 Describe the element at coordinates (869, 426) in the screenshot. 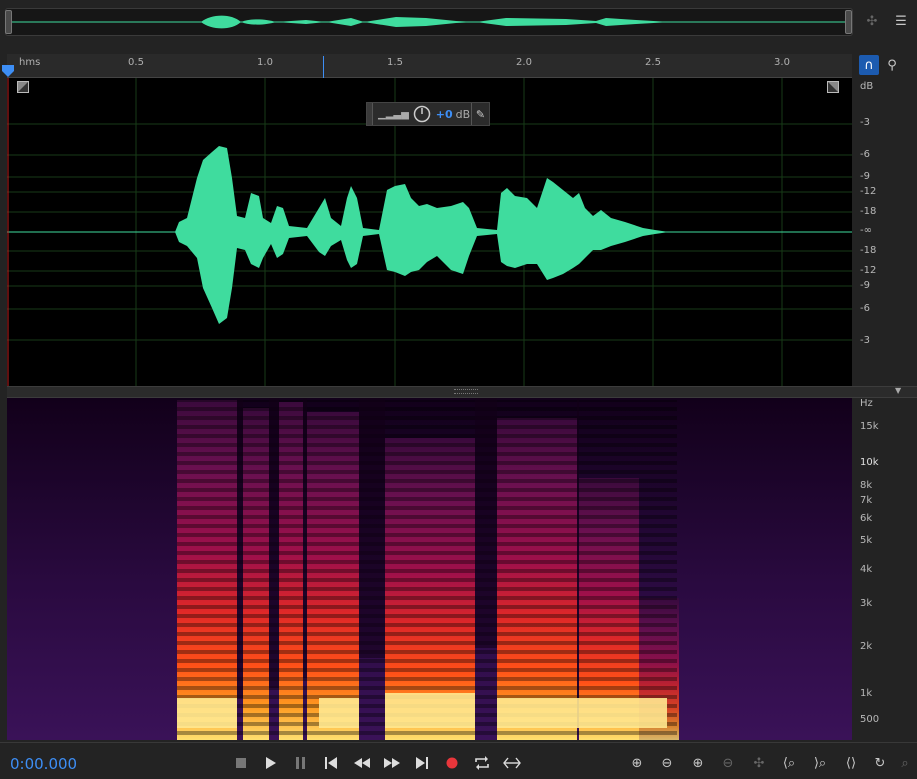

I see `hz-label: 15k` at that location.